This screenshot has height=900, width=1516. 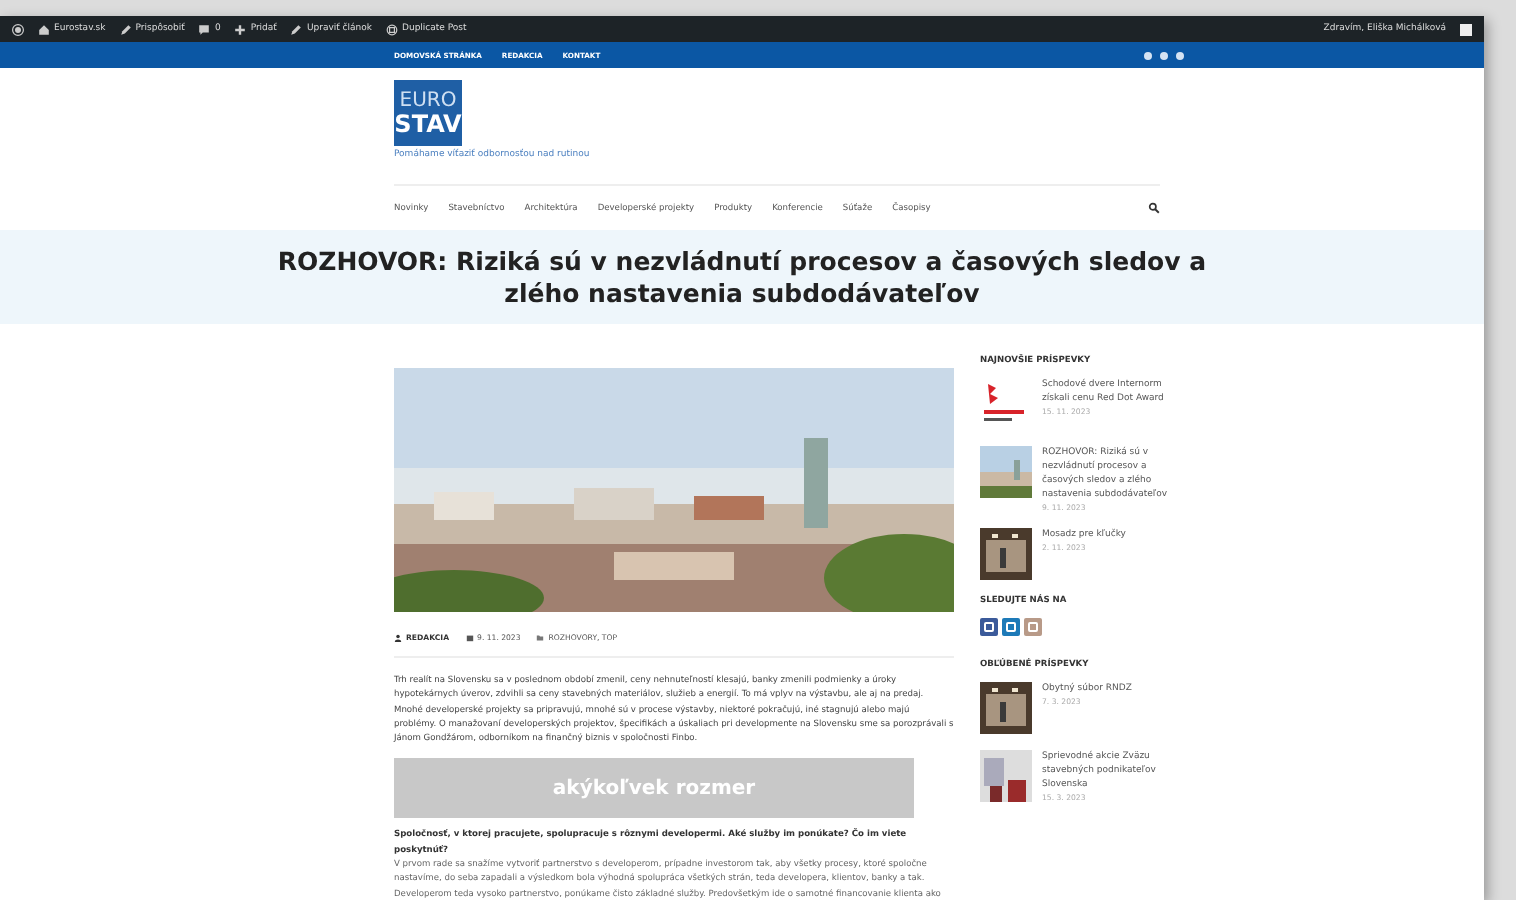 I want to click on wordpress-logo-icon, so click(x=18, y=29).